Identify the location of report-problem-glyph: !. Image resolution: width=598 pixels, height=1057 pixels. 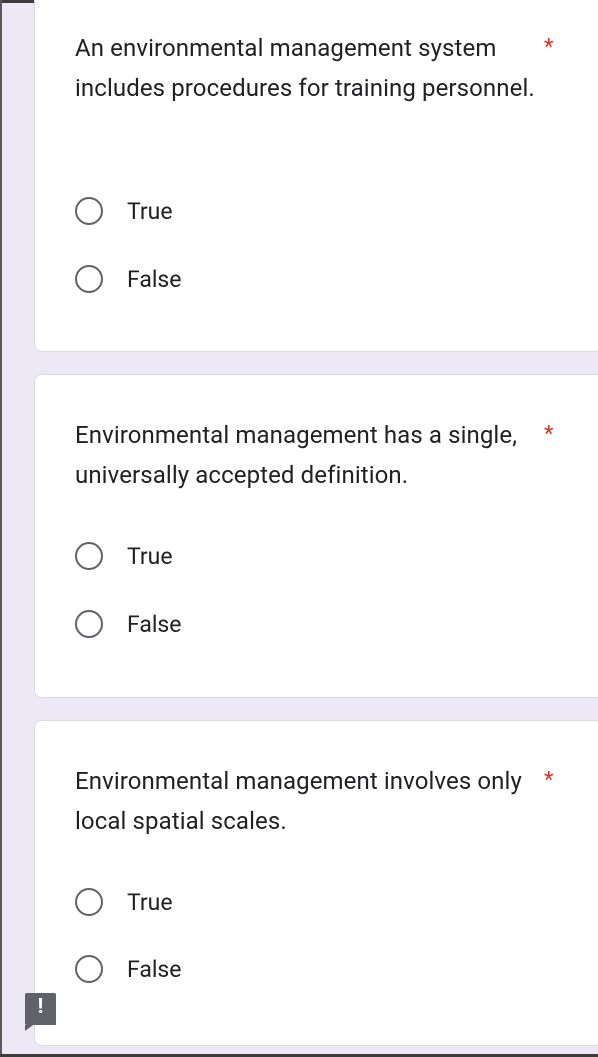
(40, 1007).